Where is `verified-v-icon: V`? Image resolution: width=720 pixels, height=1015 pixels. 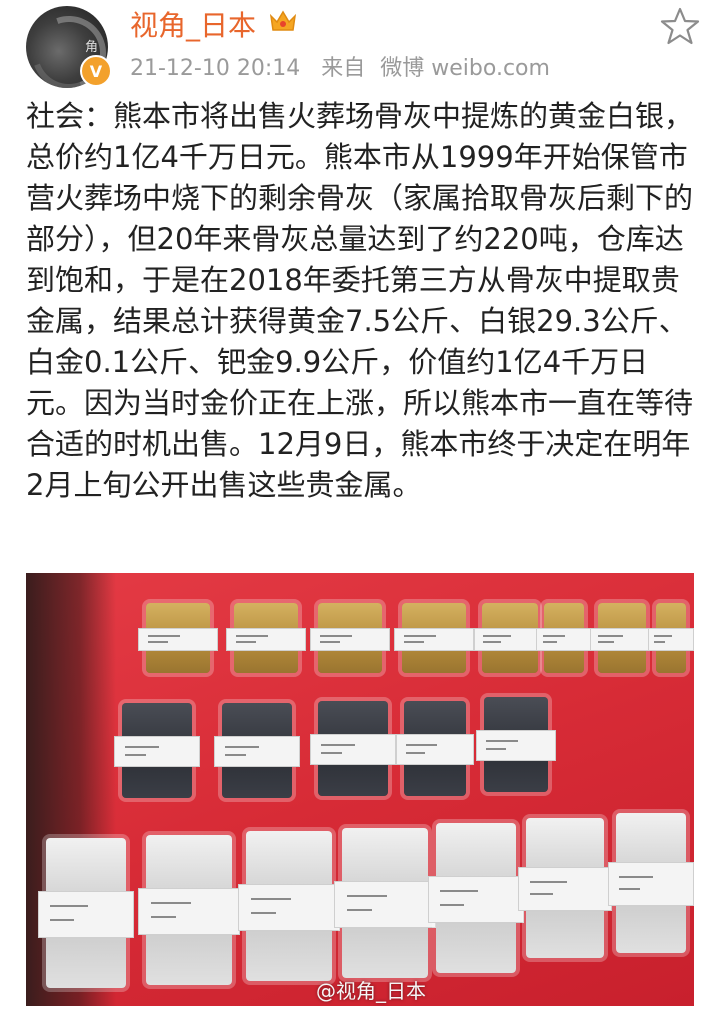 verified-v-icon: V is located at coordinates (96, 71).